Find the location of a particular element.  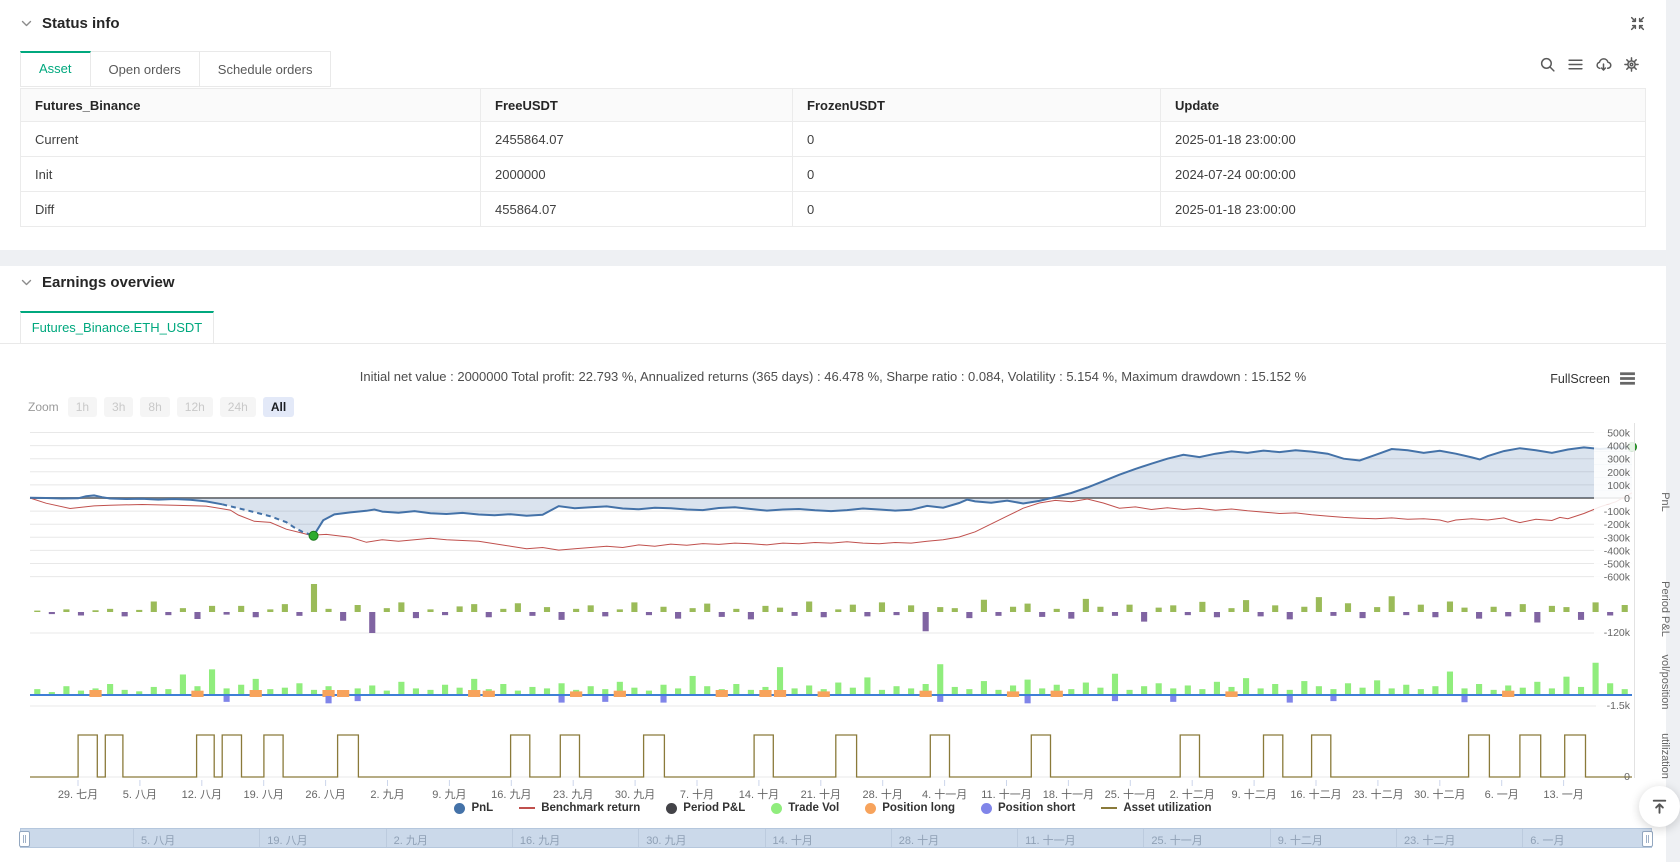

zoom-buttons: 1h 3h 8h 12h 24h All is located at coordinates (181, 407).